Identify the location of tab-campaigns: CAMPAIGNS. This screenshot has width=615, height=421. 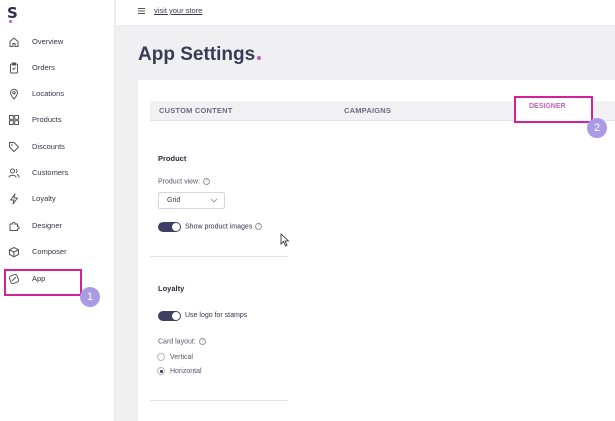
(367, 110).